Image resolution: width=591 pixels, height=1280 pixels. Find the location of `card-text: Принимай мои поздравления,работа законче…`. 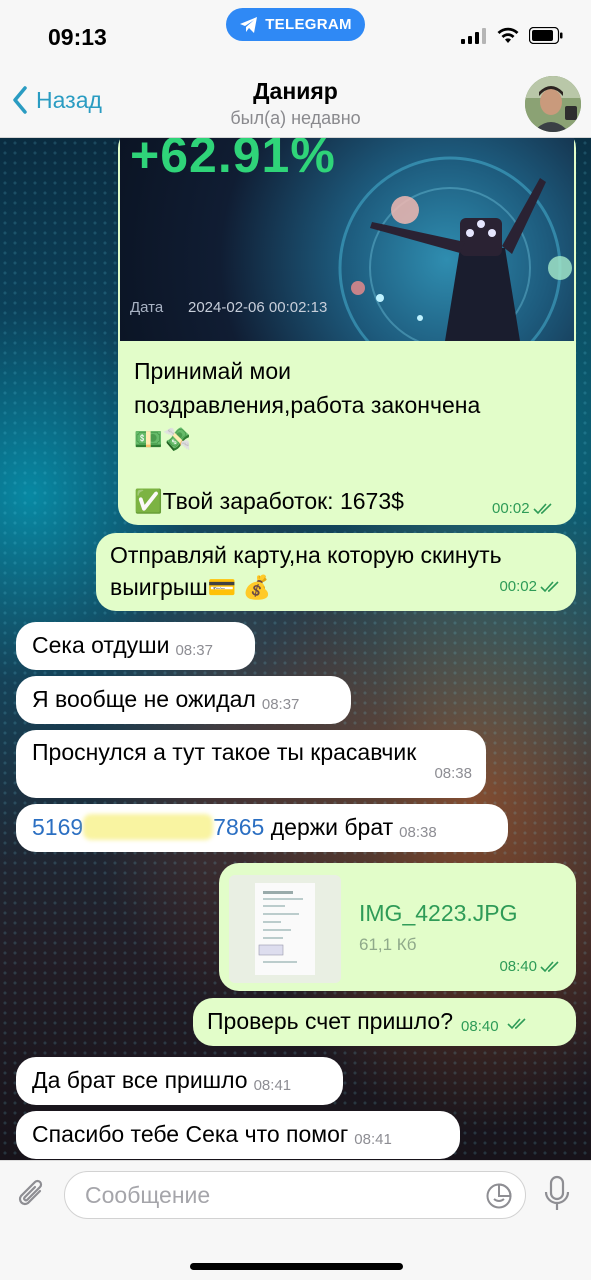

card-text: Принимай мои поздравления,работа законче… is located at coordinates (349, 436).